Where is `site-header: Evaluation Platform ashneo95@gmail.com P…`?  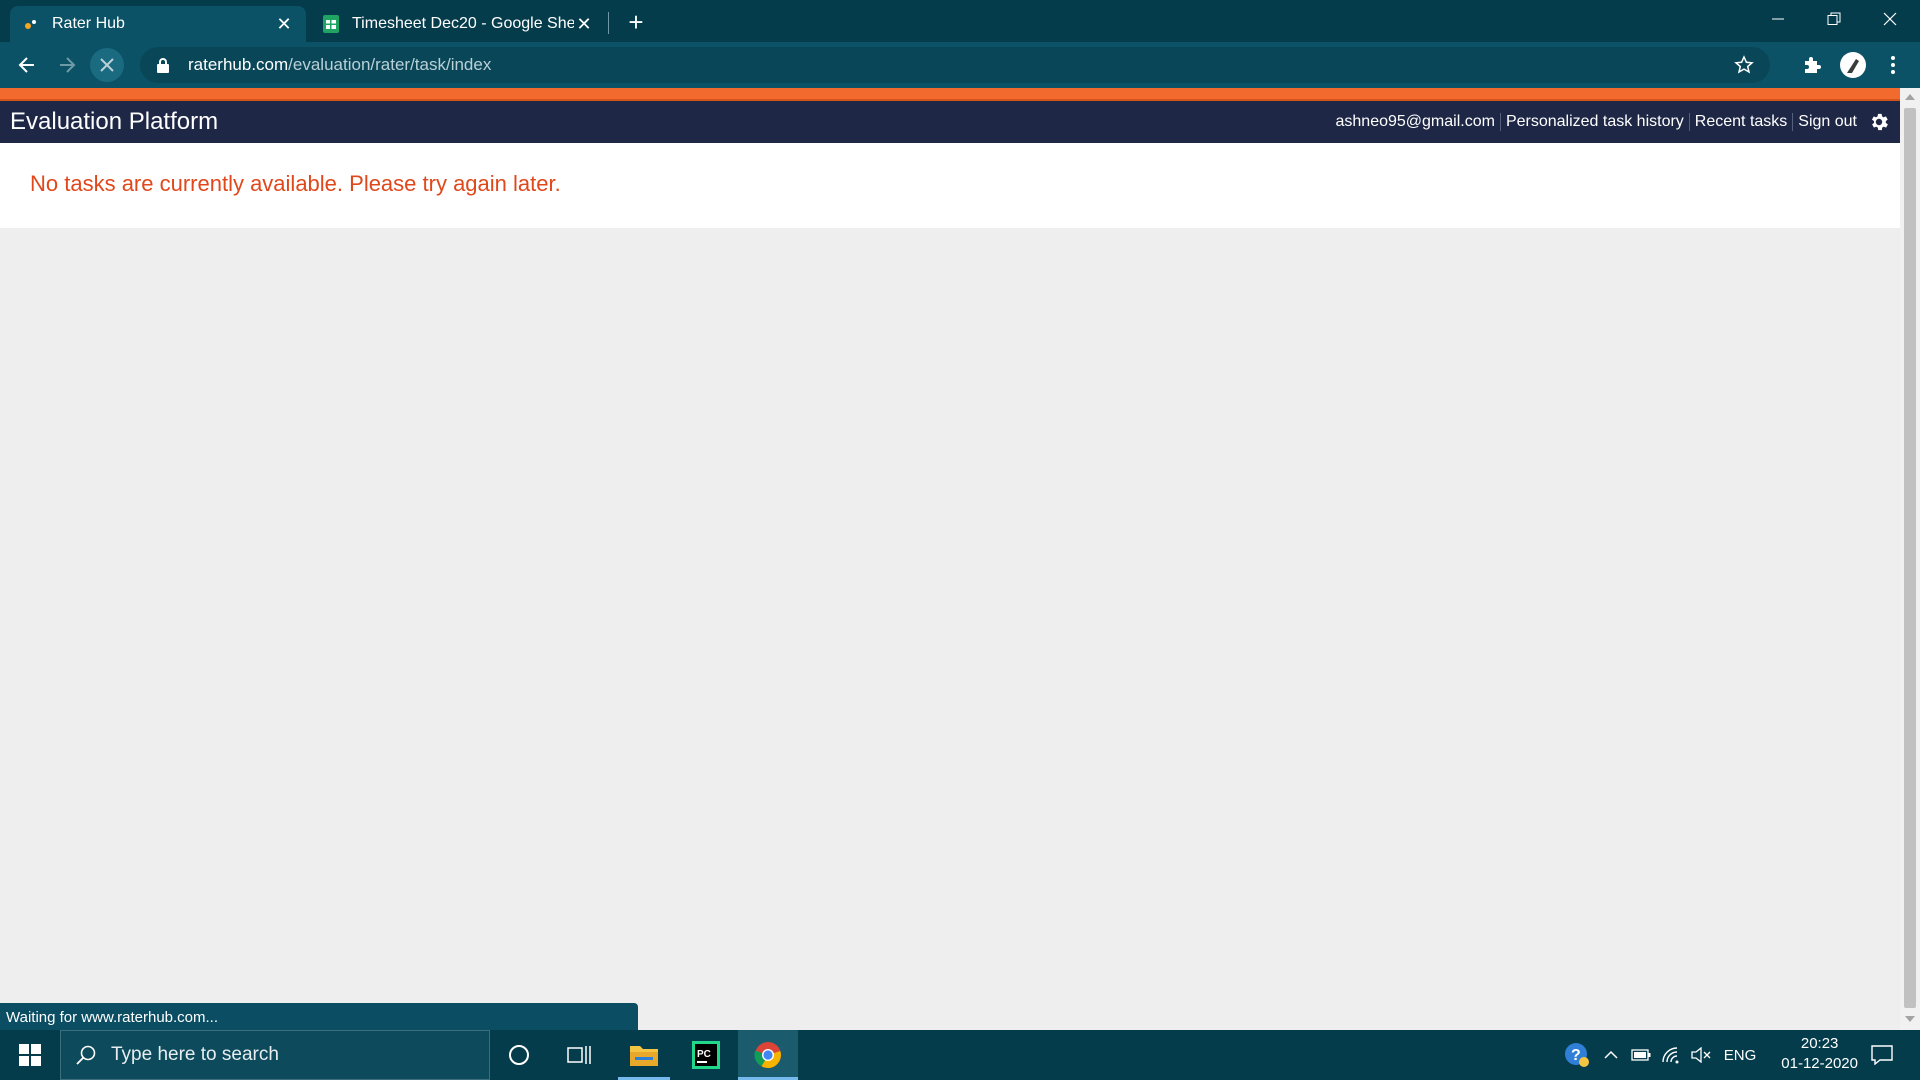 site-header: Evaluation Platform ashneo95@gmail.com P… is located at coordinates (950, 122).